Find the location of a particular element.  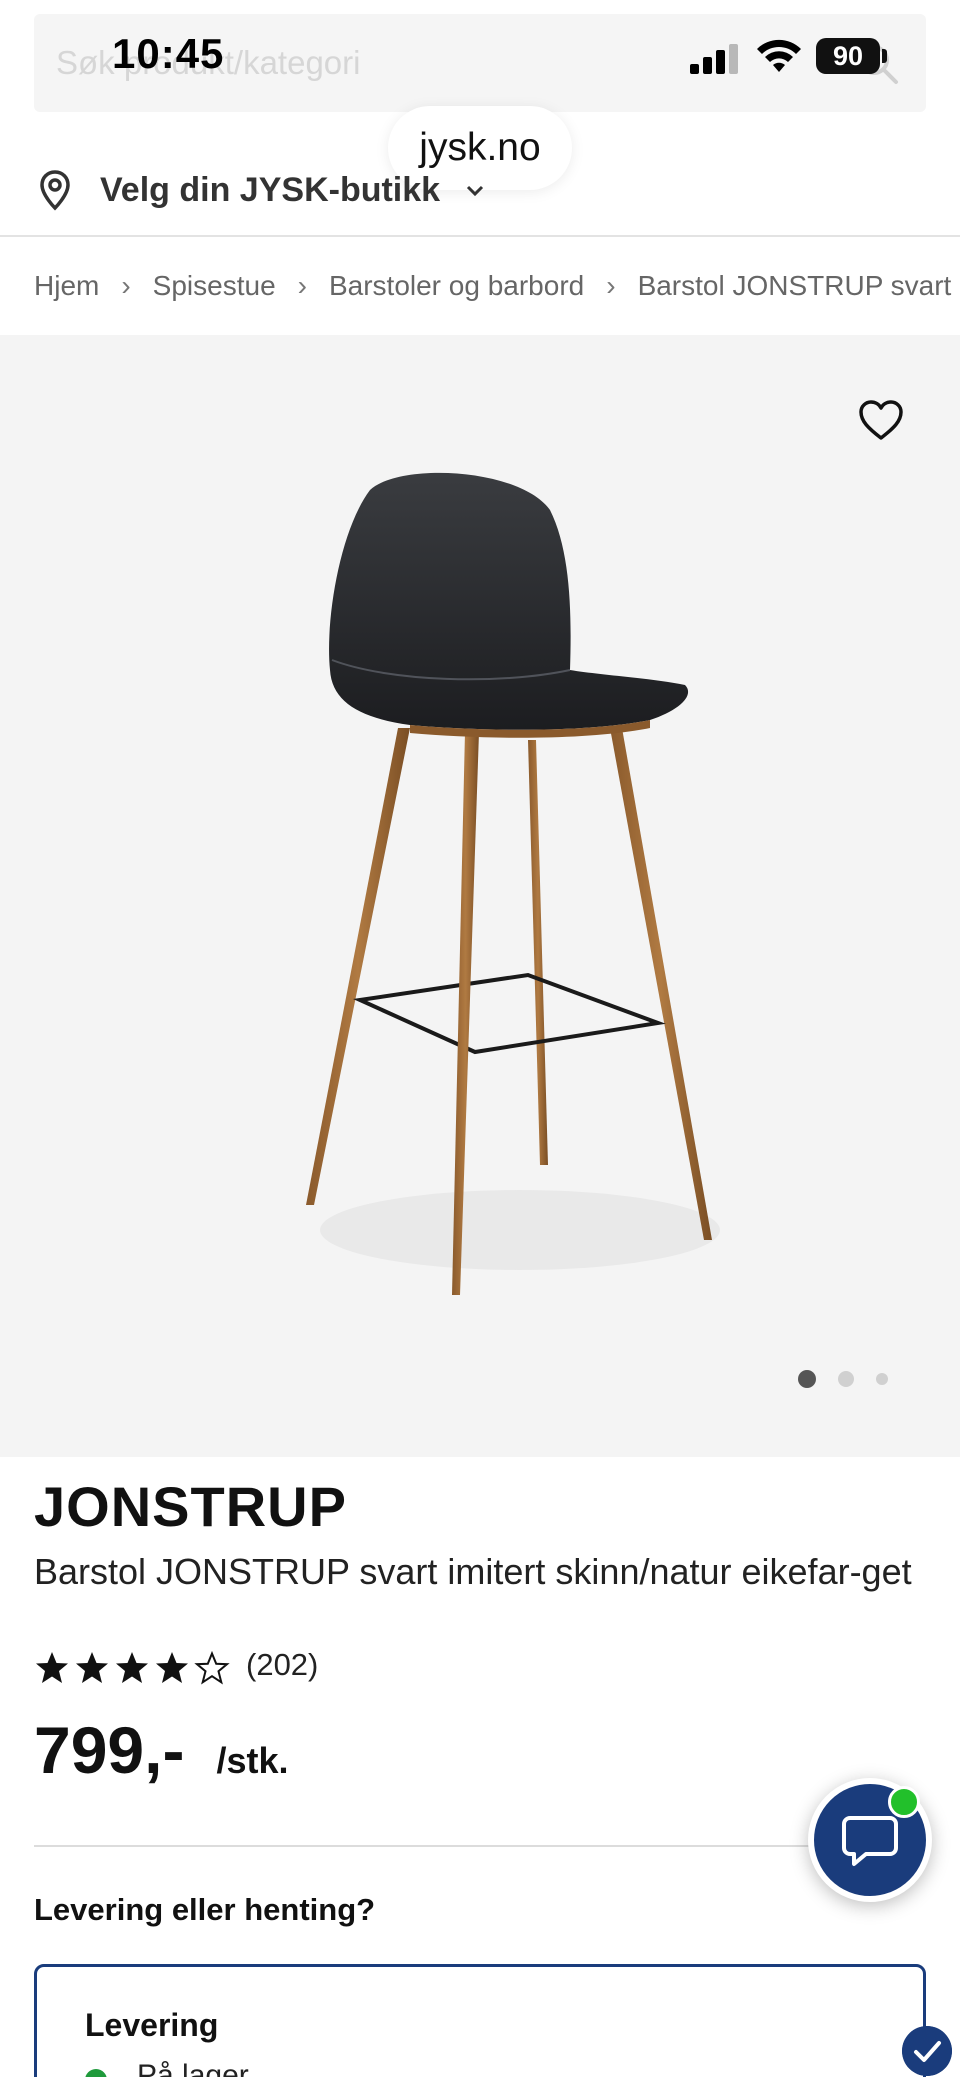

breadcrumb-item-spisestue: Spisestue is located at coordinates (214, 286).